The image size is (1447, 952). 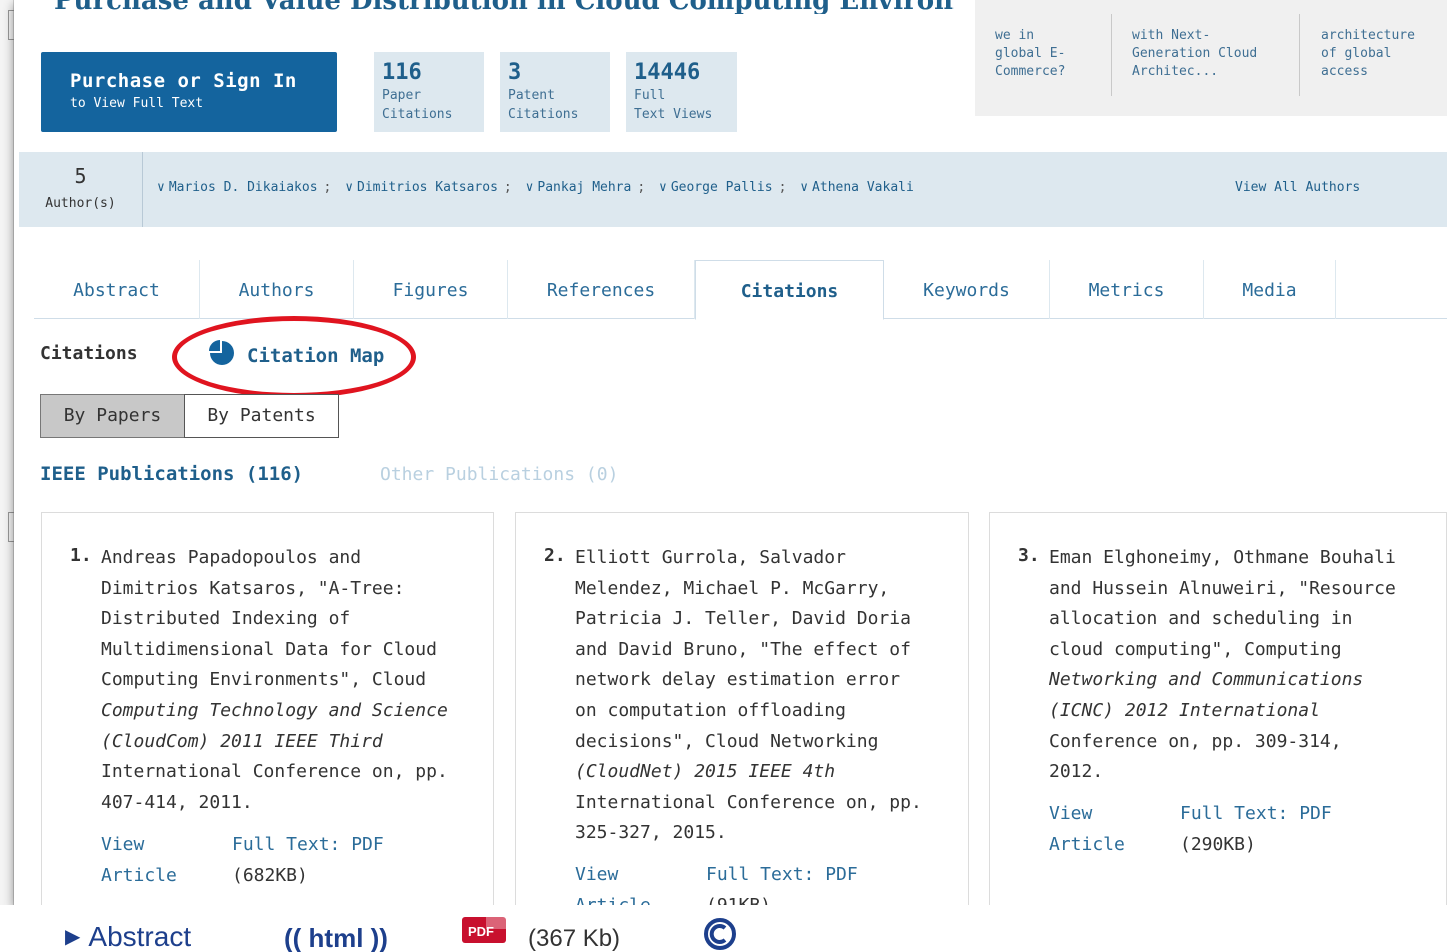 I want to click on tab-figures: Figures, so click(x=431, y=289).